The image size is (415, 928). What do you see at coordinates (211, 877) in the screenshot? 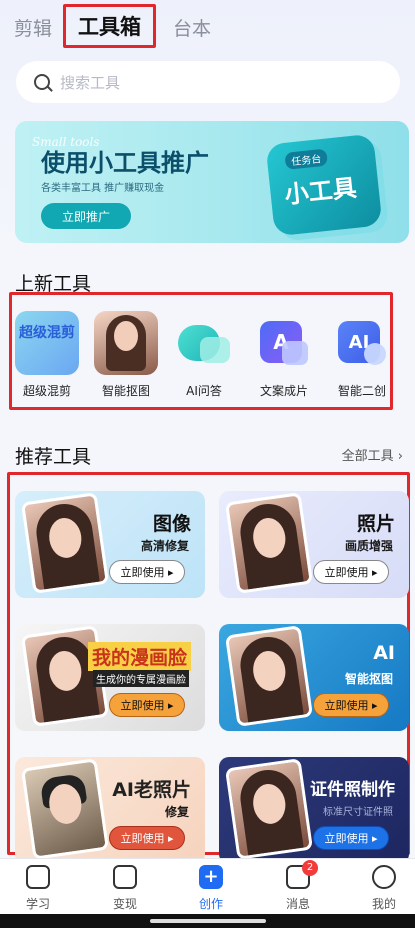
I see `plus-icon: +` at bounding box center [211, 877].